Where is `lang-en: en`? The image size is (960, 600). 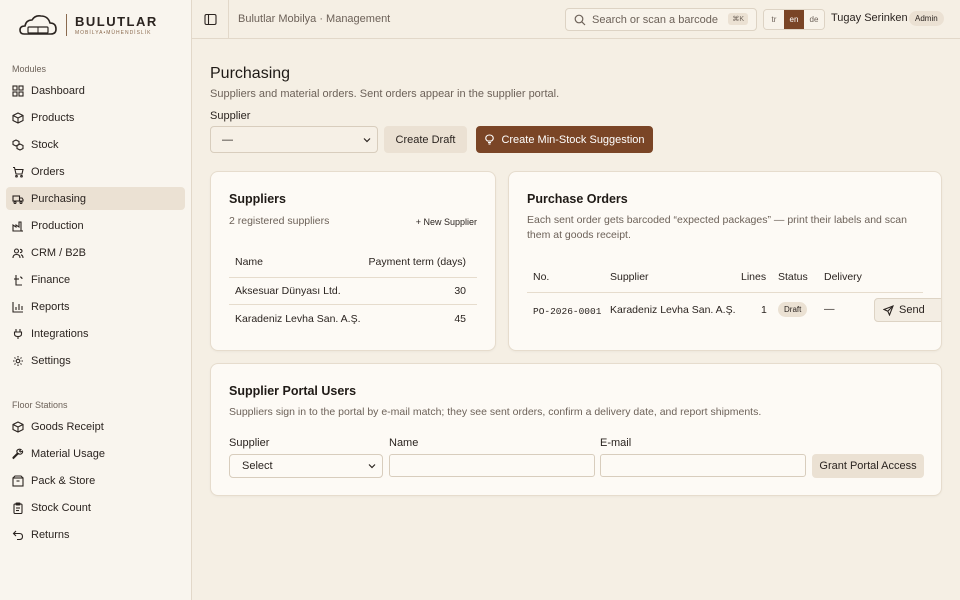 lang-en: en is located at coordinates (794, 19).